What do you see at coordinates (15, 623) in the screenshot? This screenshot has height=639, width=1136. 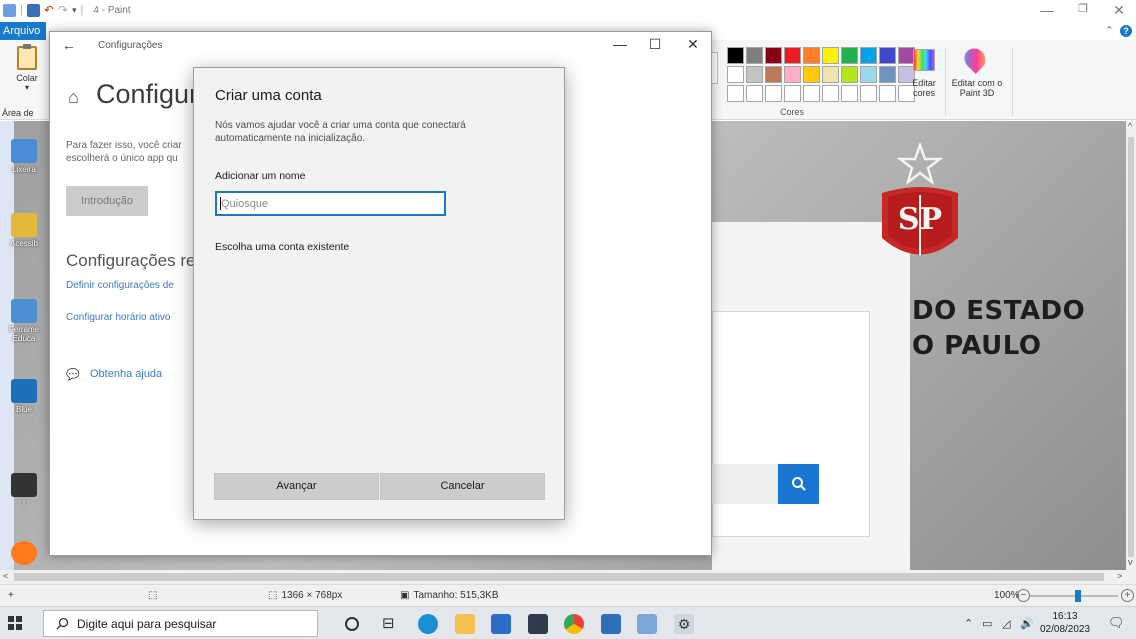 I see `windows-start-icon` at bounding box center [15, 623].